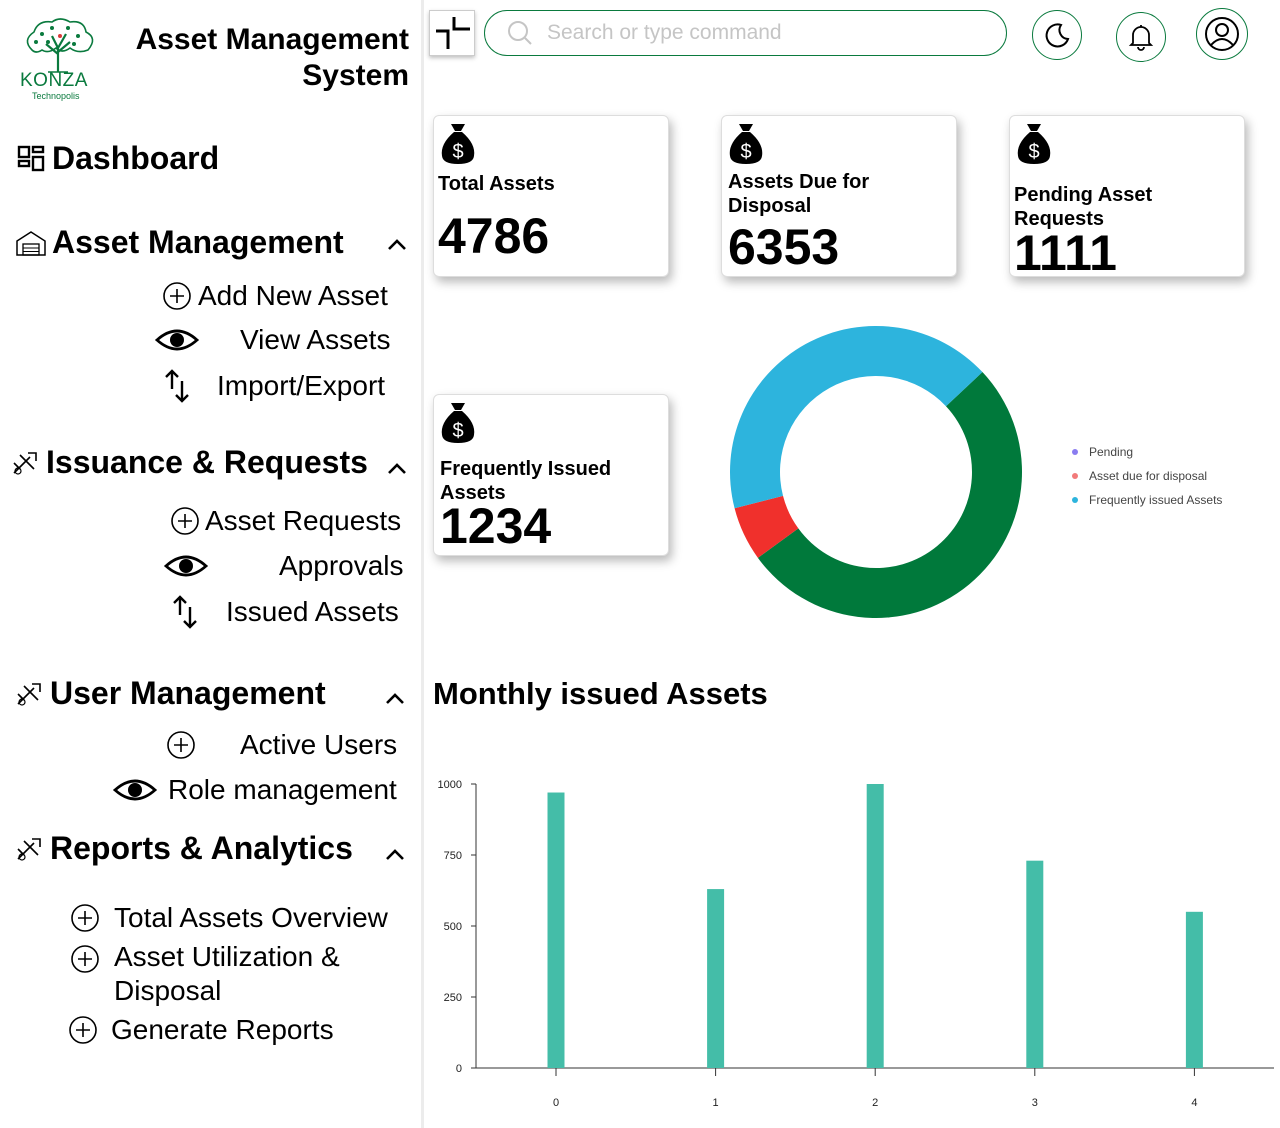 Image resolution: width=1280 pixels, height=1128 pixels. I want to click on sidebar-item-dashboard: Dashboard, so click(116, 158).